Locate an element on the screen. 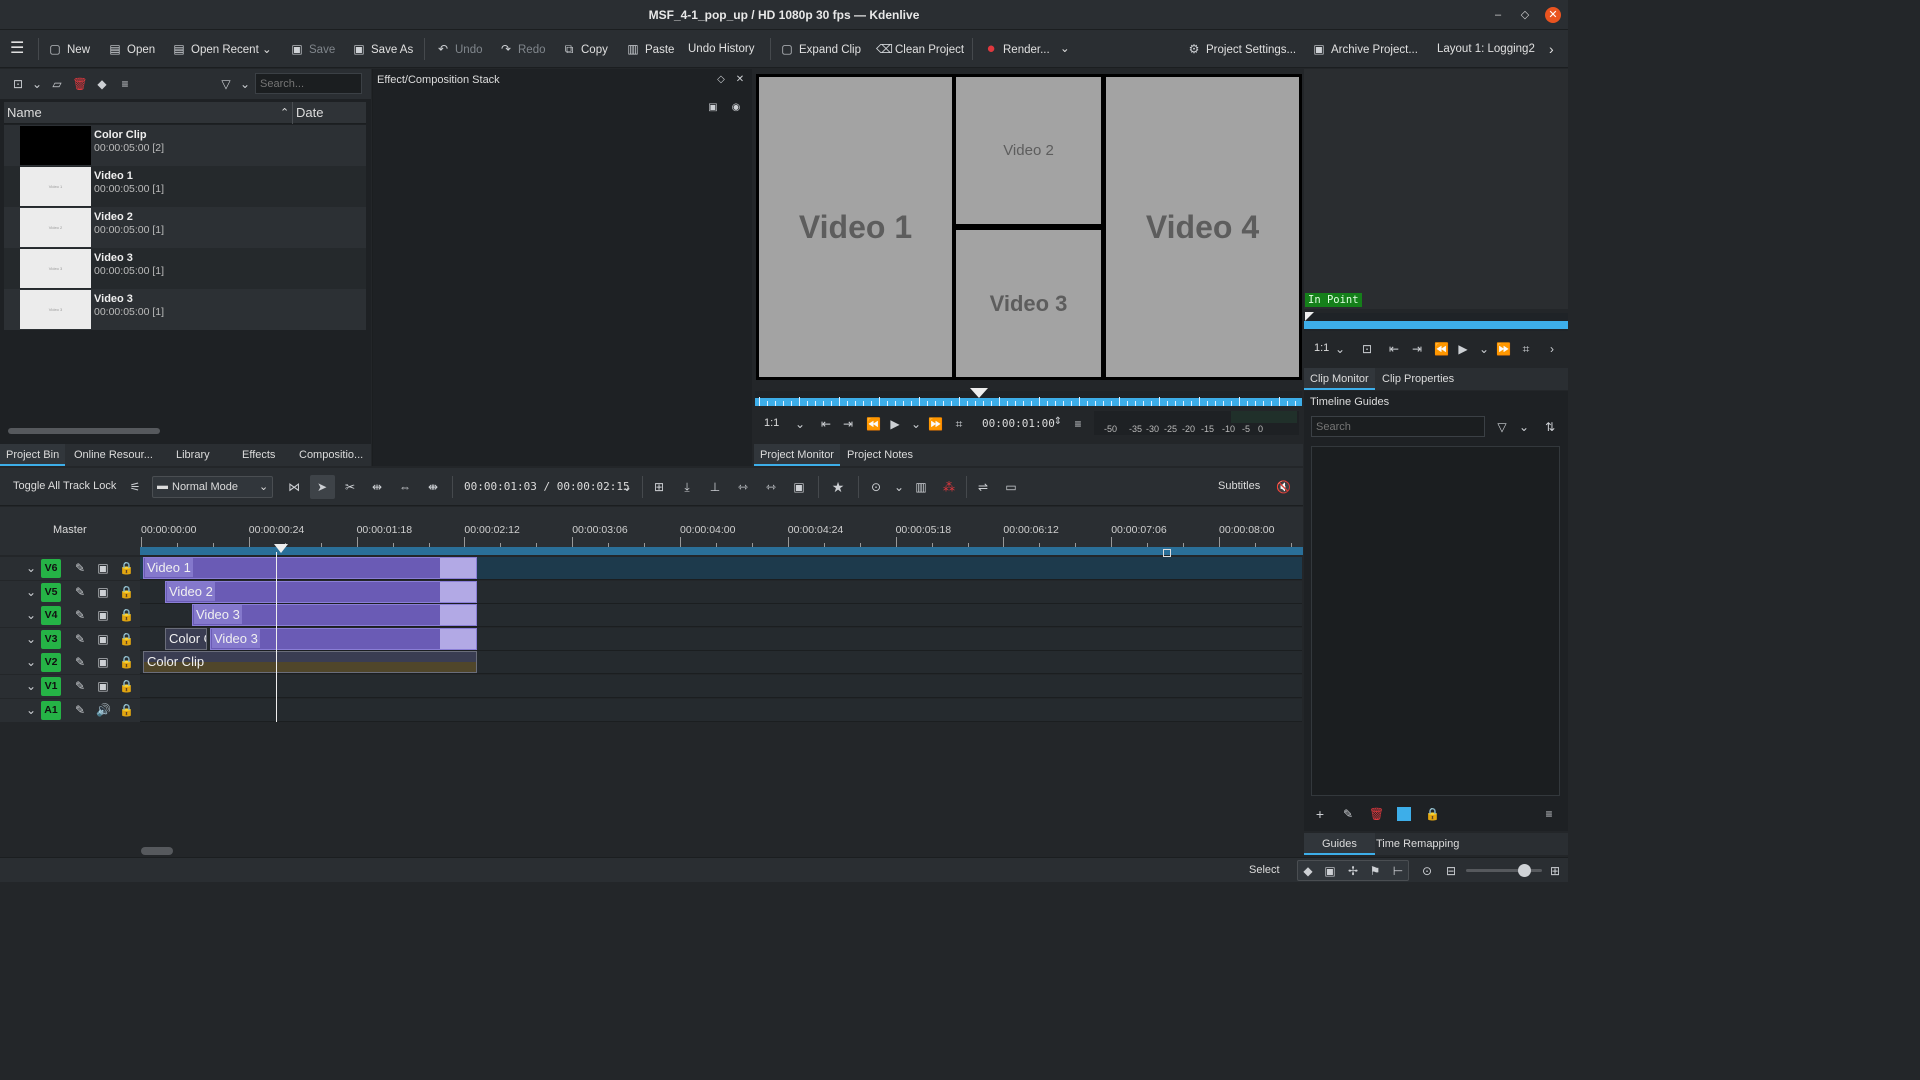 The height and width of the screenshot is (1080, 1920). timeline-clip: Video 3 is located at coordinates (334, 615).